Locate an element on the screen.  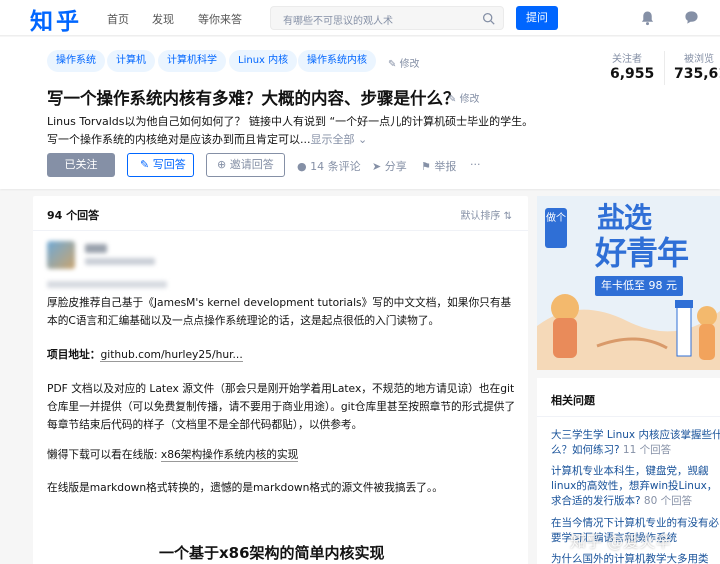
banner-line1: 盐选 is located at coordinates (624, 217).